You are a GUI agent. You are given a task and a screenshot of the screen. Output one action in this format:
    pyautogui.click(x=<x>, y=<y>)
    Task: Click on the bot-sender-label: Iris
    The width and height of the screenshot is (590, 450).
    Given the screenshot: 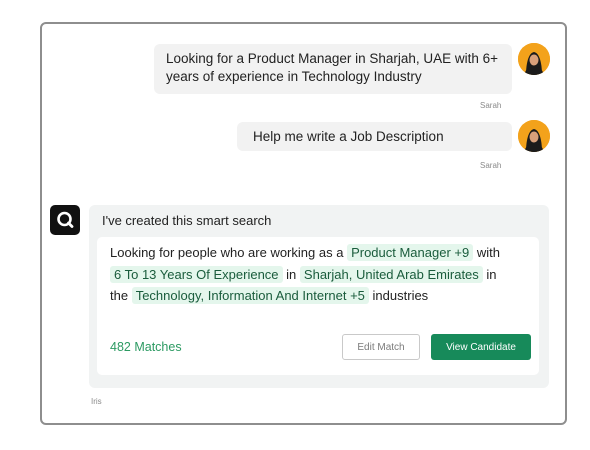 What is the action you would take?
    pyautogui.click(x=96, y=401)
    